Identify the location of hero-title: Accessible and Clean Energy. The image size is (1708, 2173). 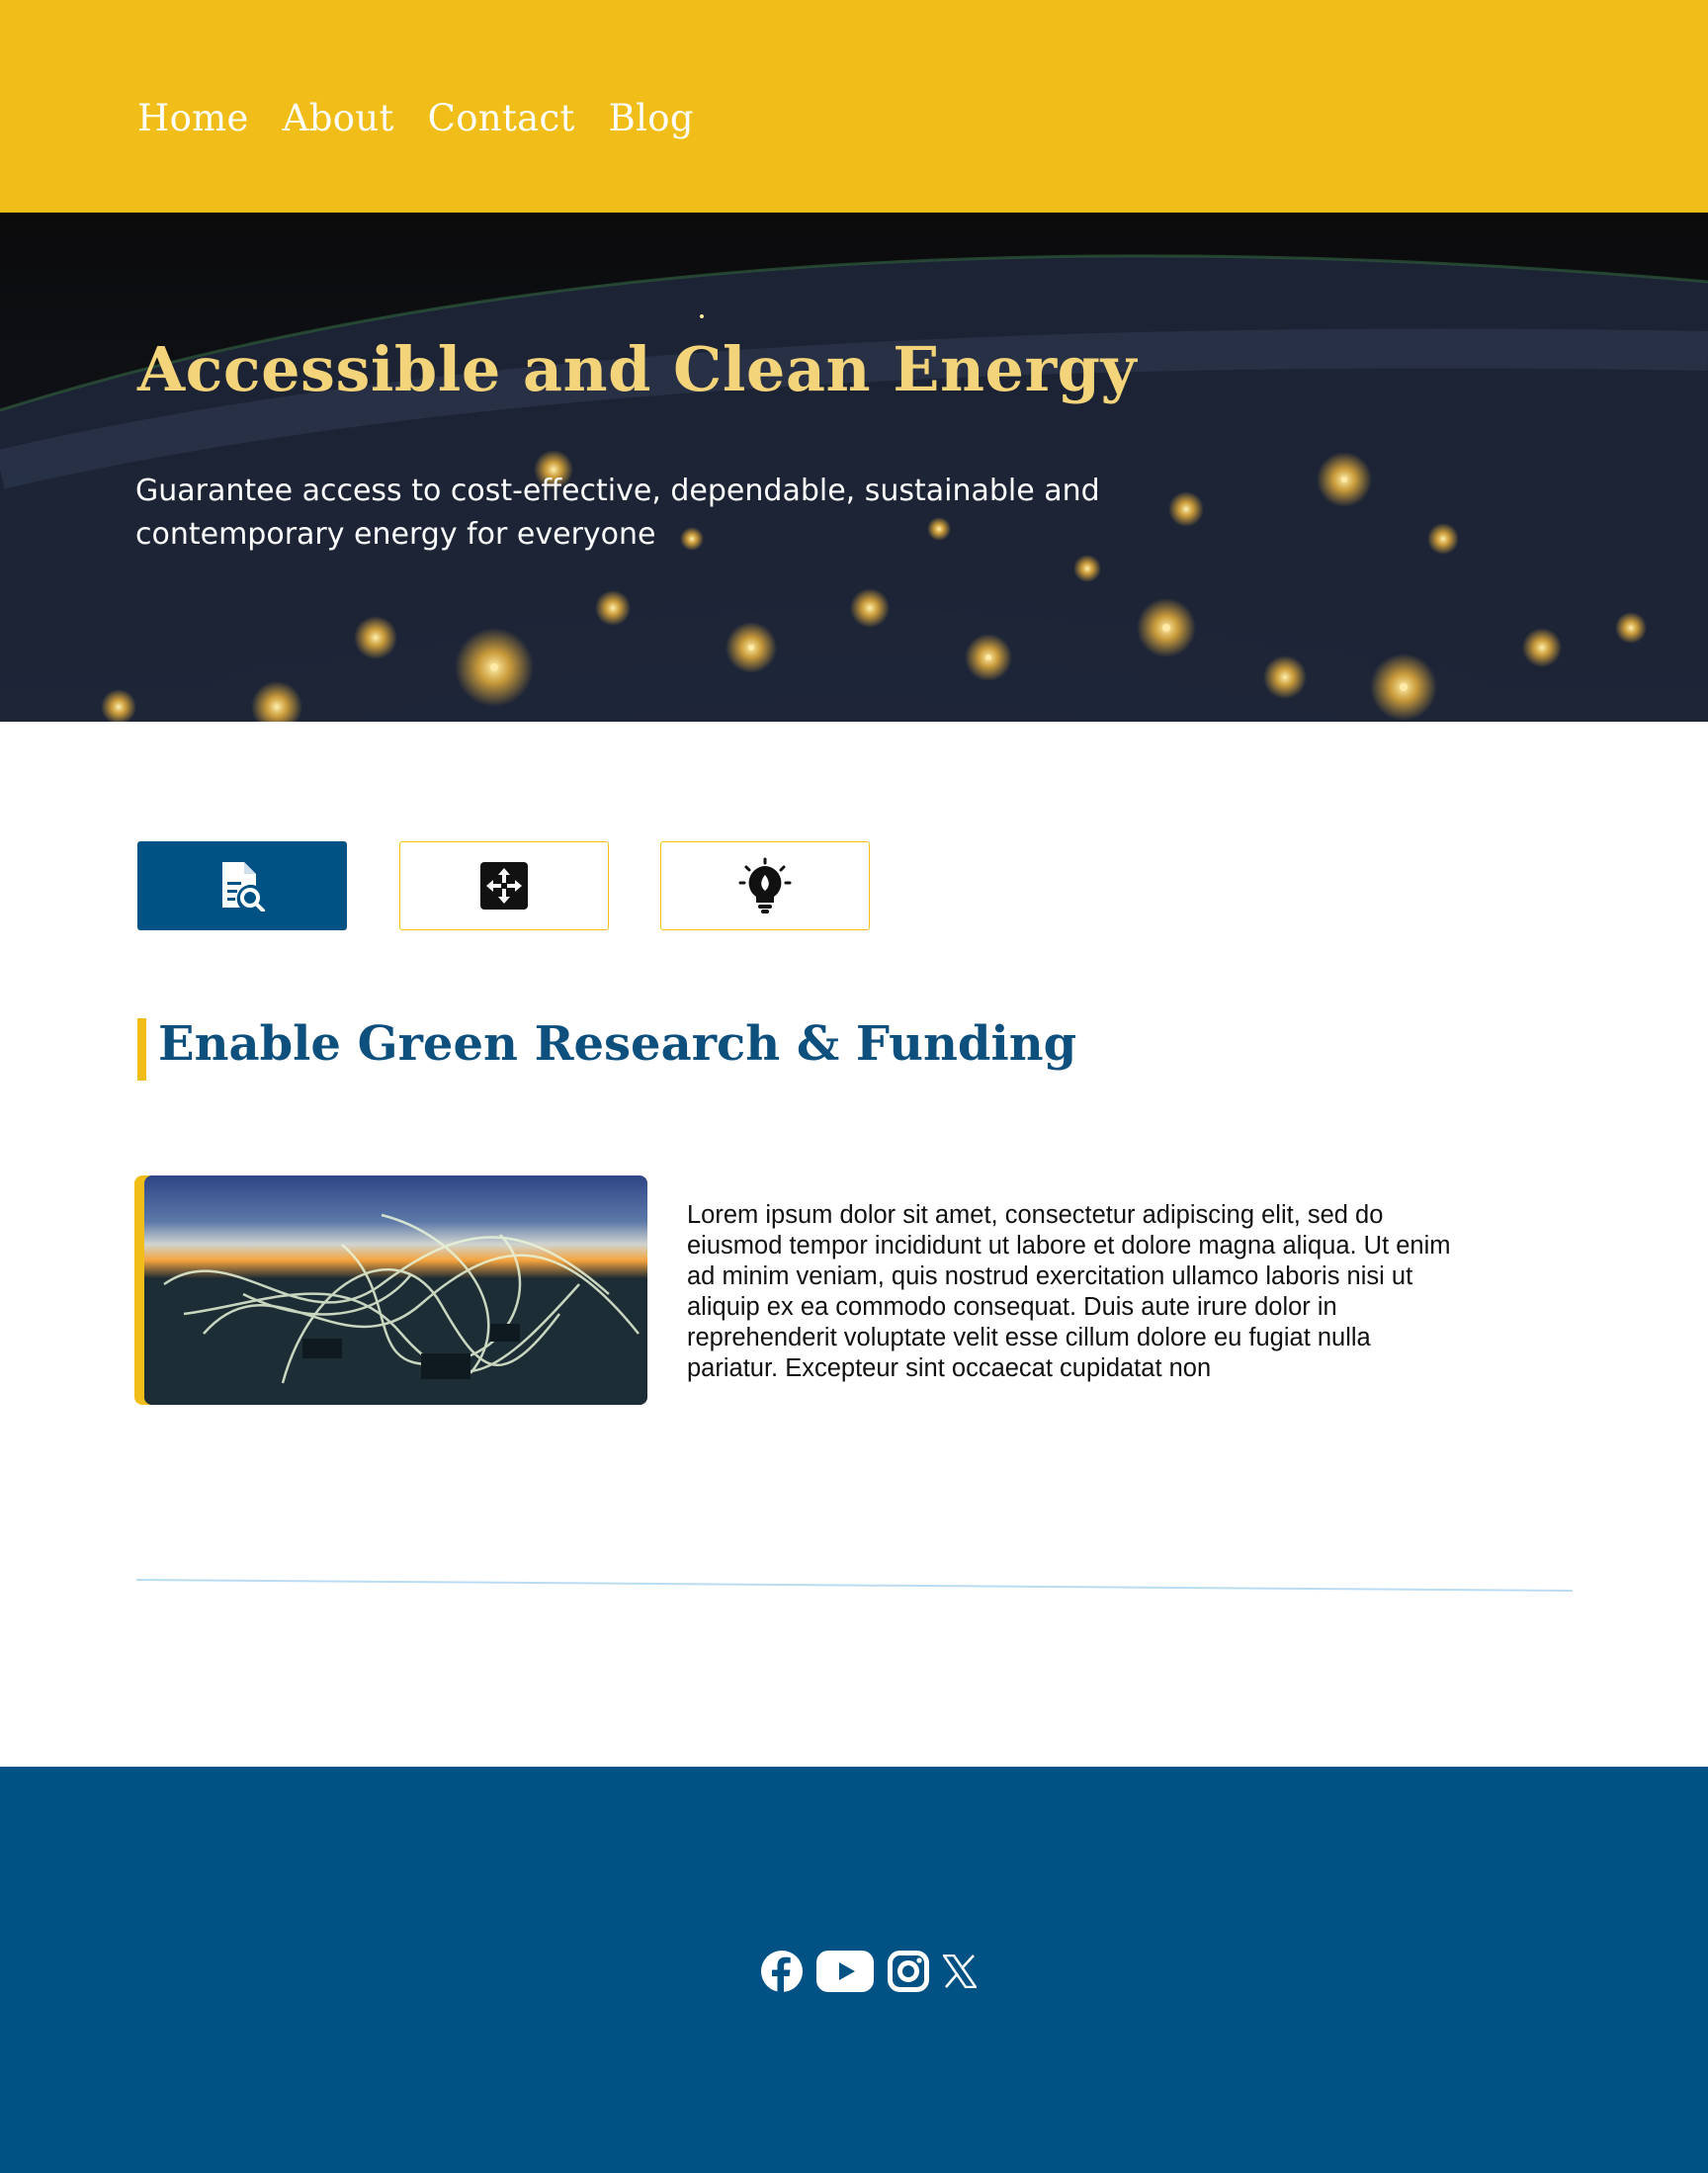
(637, 369).